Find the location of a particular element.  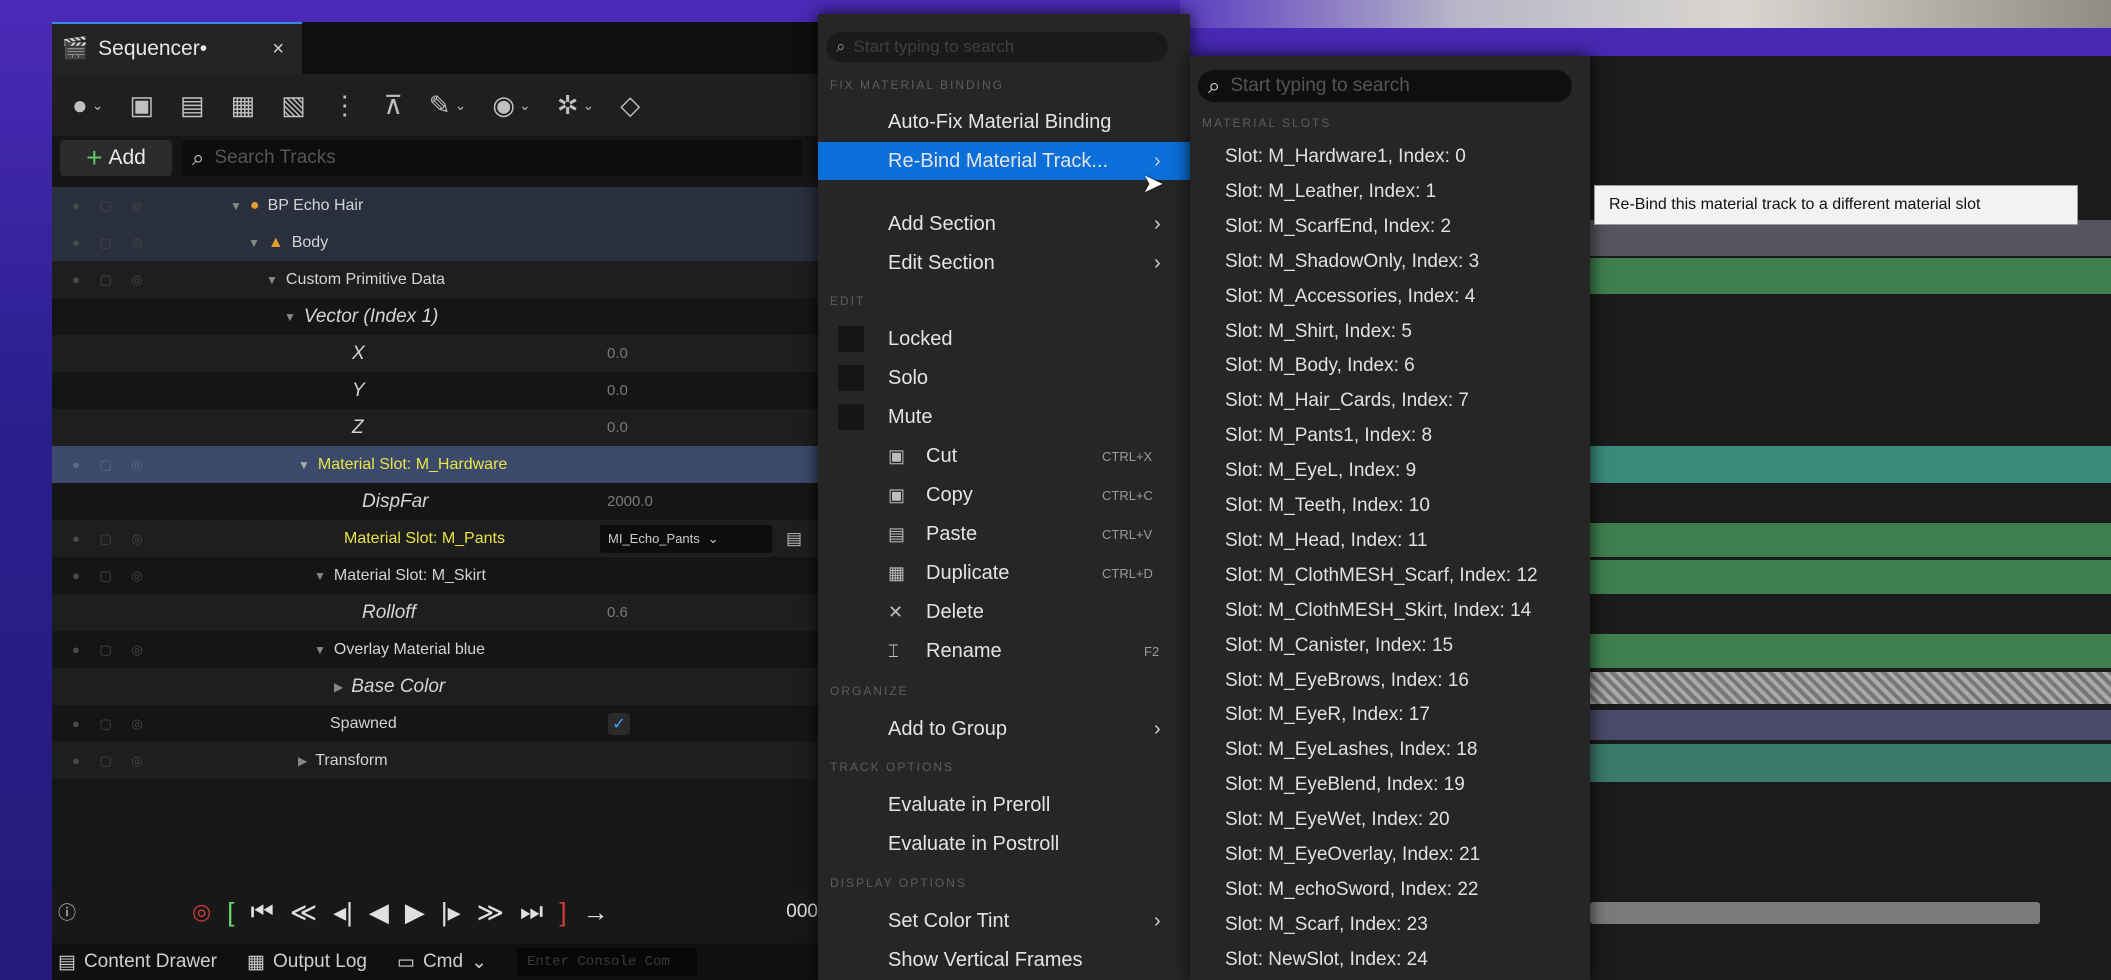

cmd-dropdown: ▭ Cmd ⌄ is located at coordinates (442, 962).